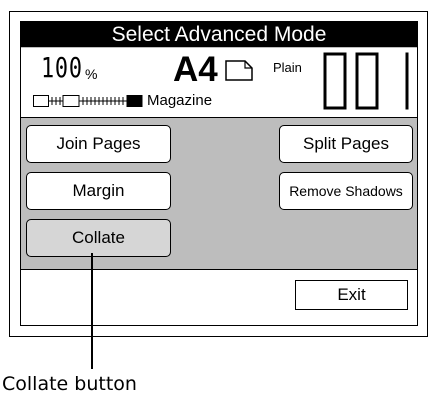 This screenshot has width=438, height=399. I want to click on window-title: Select Advanced Mode, so click(219, 34).